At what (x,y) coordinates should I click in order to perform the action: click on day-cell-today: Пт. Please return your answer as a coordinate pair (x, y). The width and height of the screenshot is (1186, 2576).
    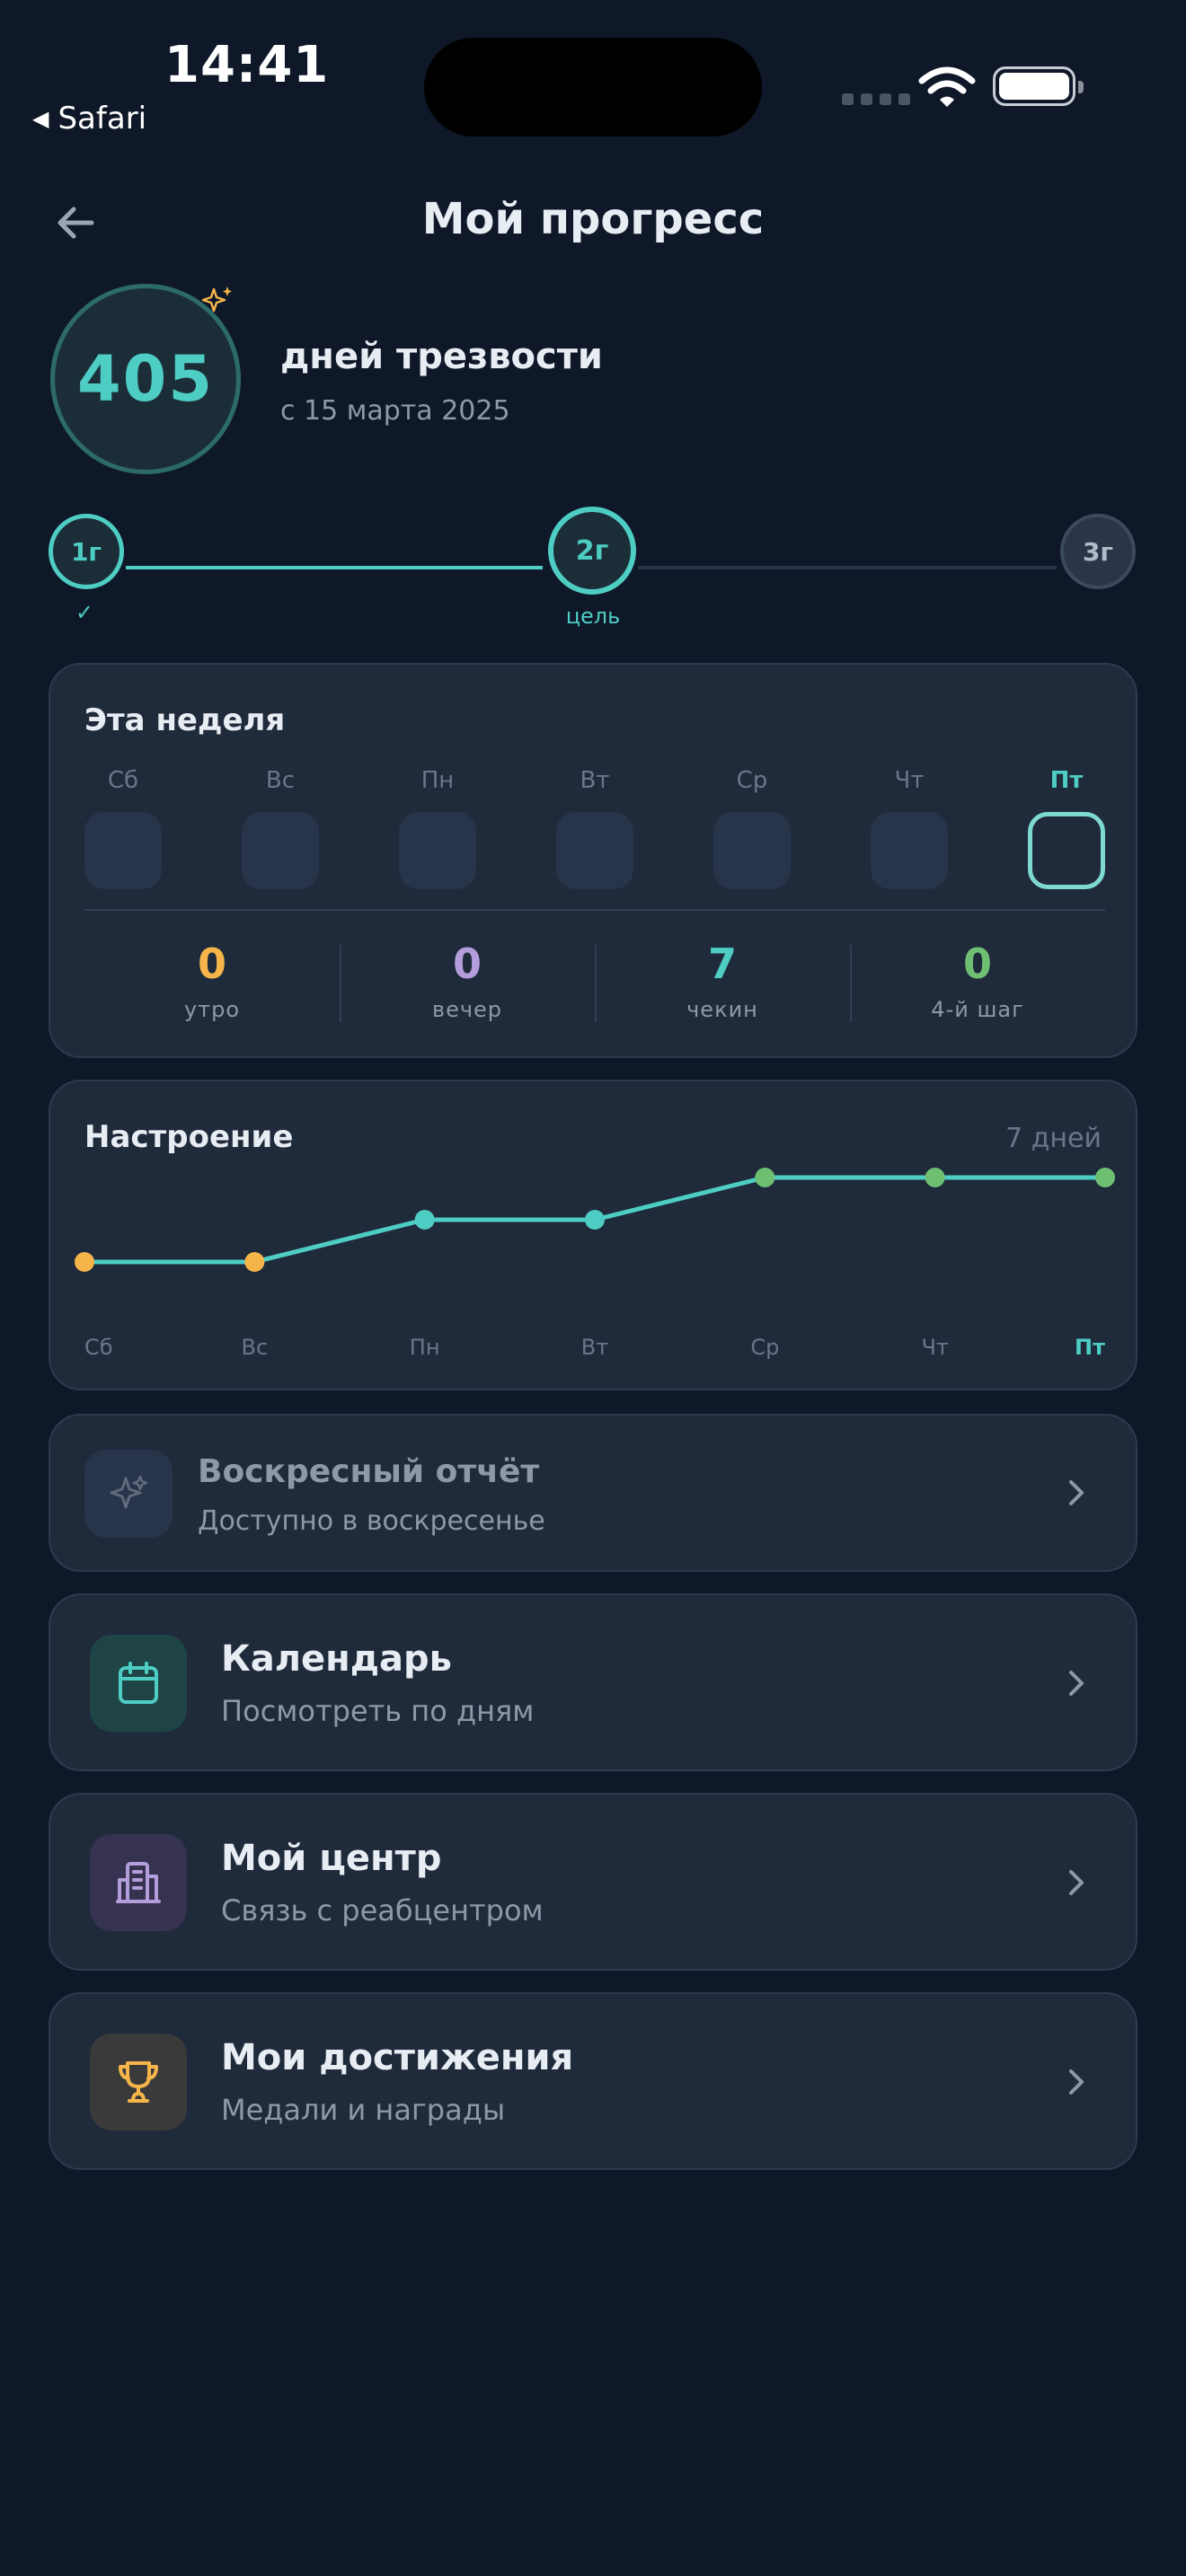
    Looking at the image, I should click on (1066, 828).